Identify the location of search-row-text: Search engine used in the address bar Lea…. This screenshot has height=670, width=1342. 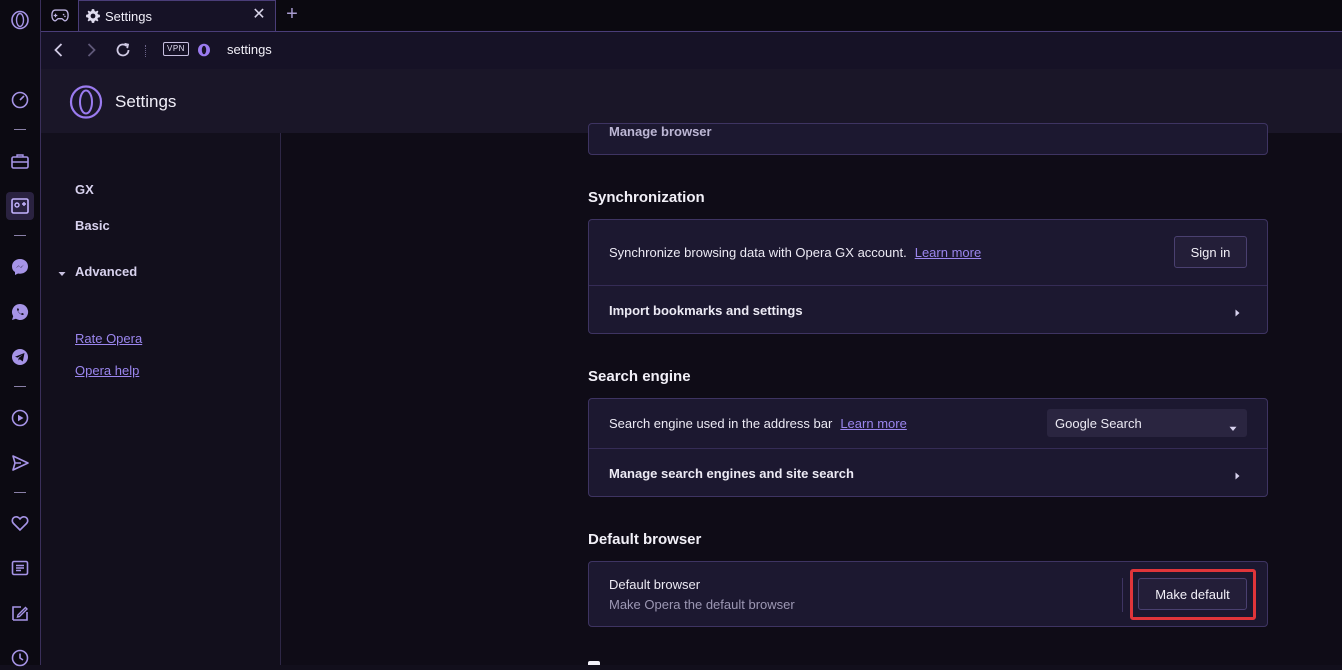
(758, 423).